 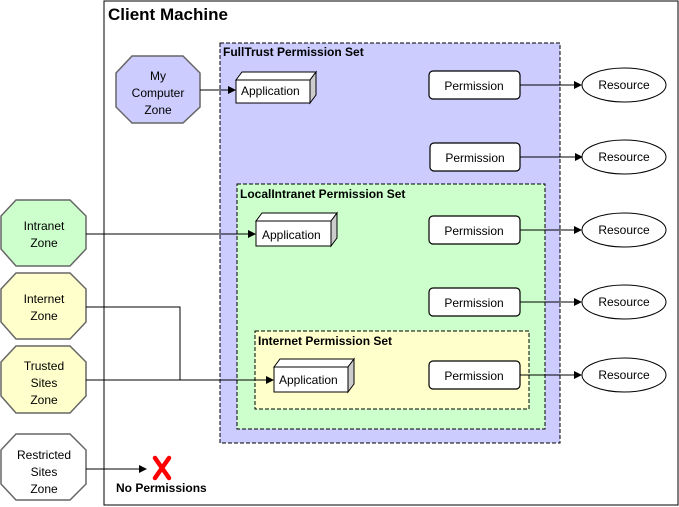 I want to click on fulltrust-title: FullTrust Permission Set, so click(x=293, y=52).